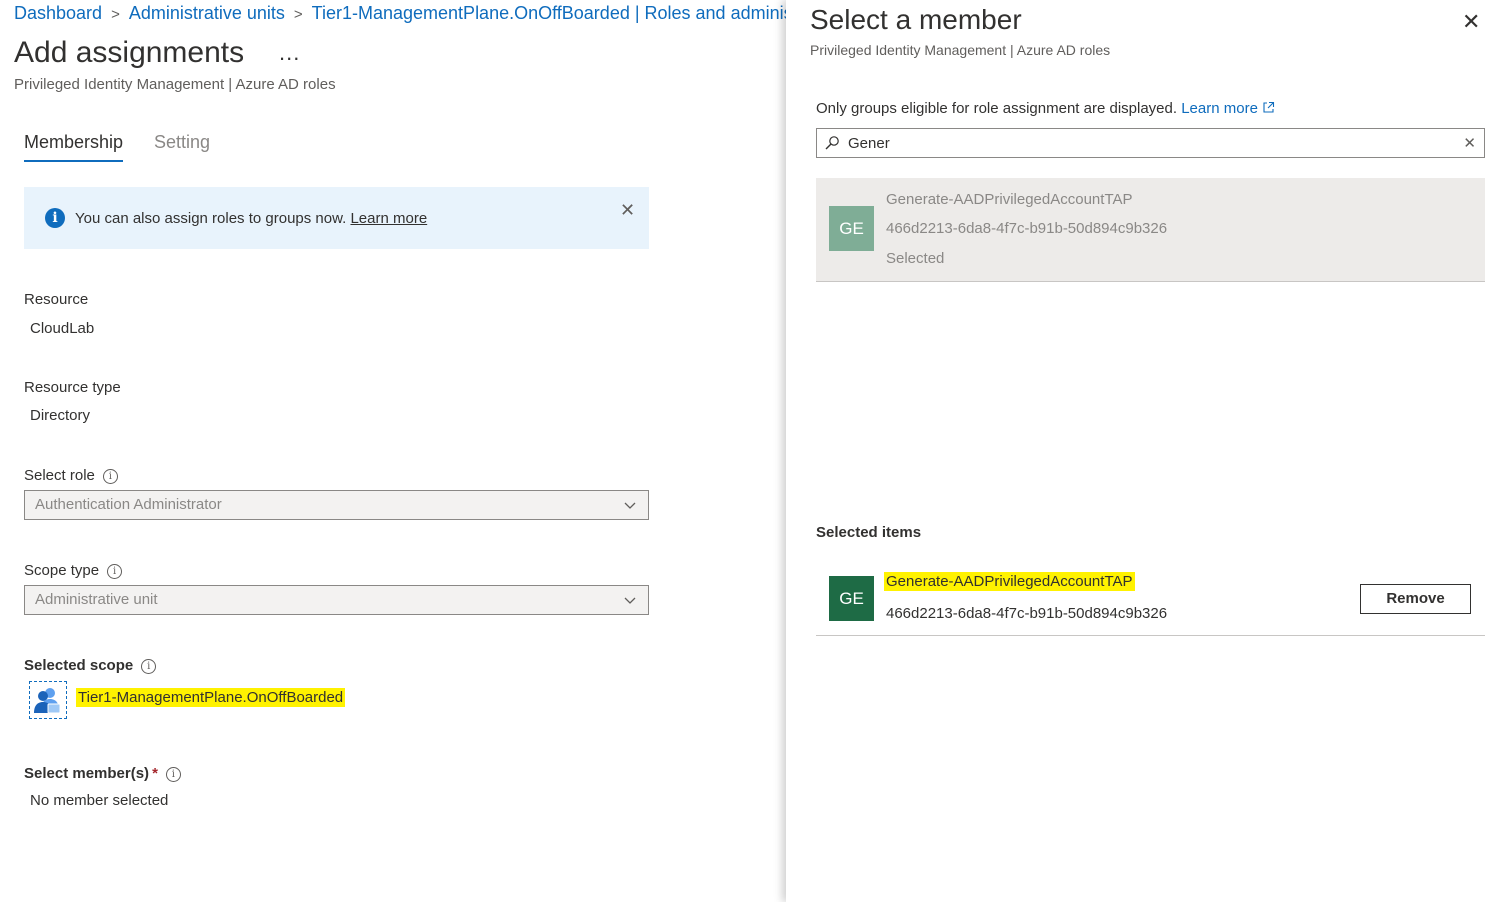 Image resolution: width=1506 pixels, height=902 pixels. What do you see at coordinates (1469, 143) in the screenshot?
I see `clear-search-icon: ✕` at bounding box center [1469, 143].